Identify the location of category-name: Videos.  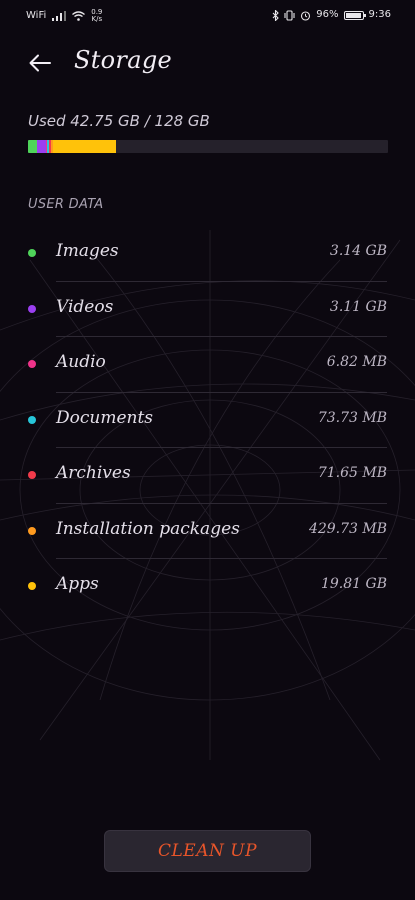
(85, 306).